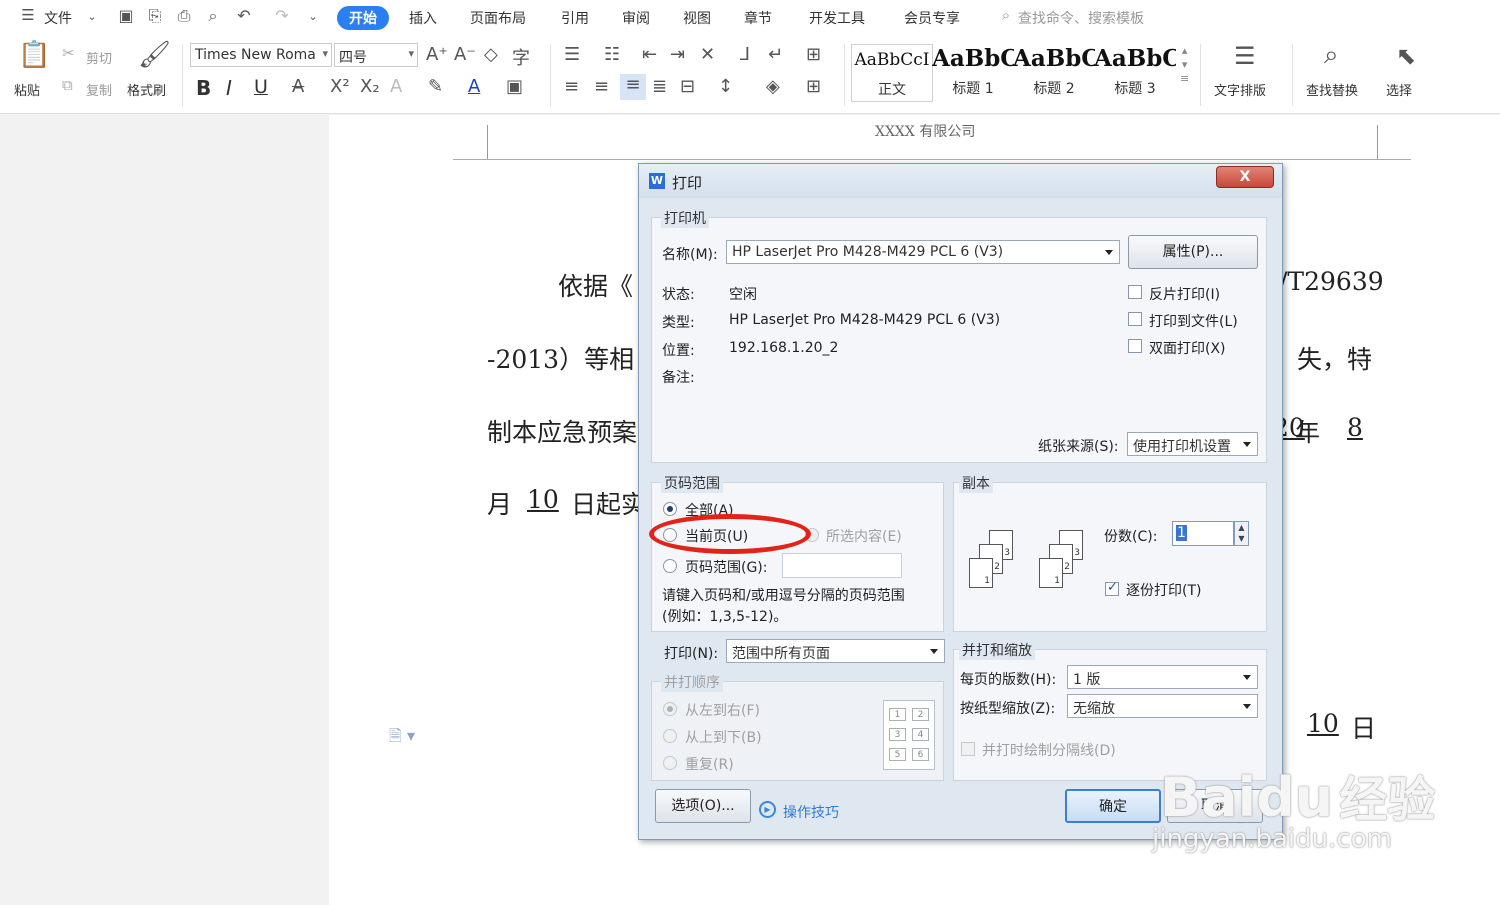 The width and height of the screenshot is (1500, 905). I want to click on show-marks-icon: ⊞, so click(813, 54).